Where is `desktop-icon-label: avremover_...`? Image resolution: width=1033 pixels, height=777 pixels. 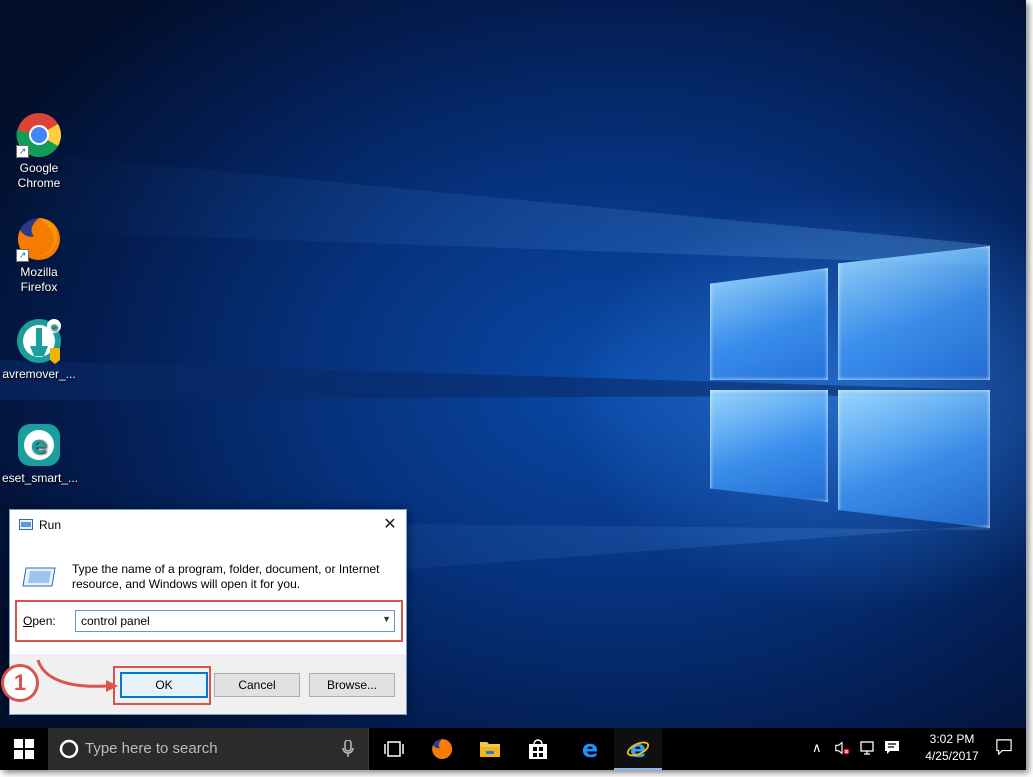 desktop-icon-label: avremover_... is located at coordinates (39, 374).